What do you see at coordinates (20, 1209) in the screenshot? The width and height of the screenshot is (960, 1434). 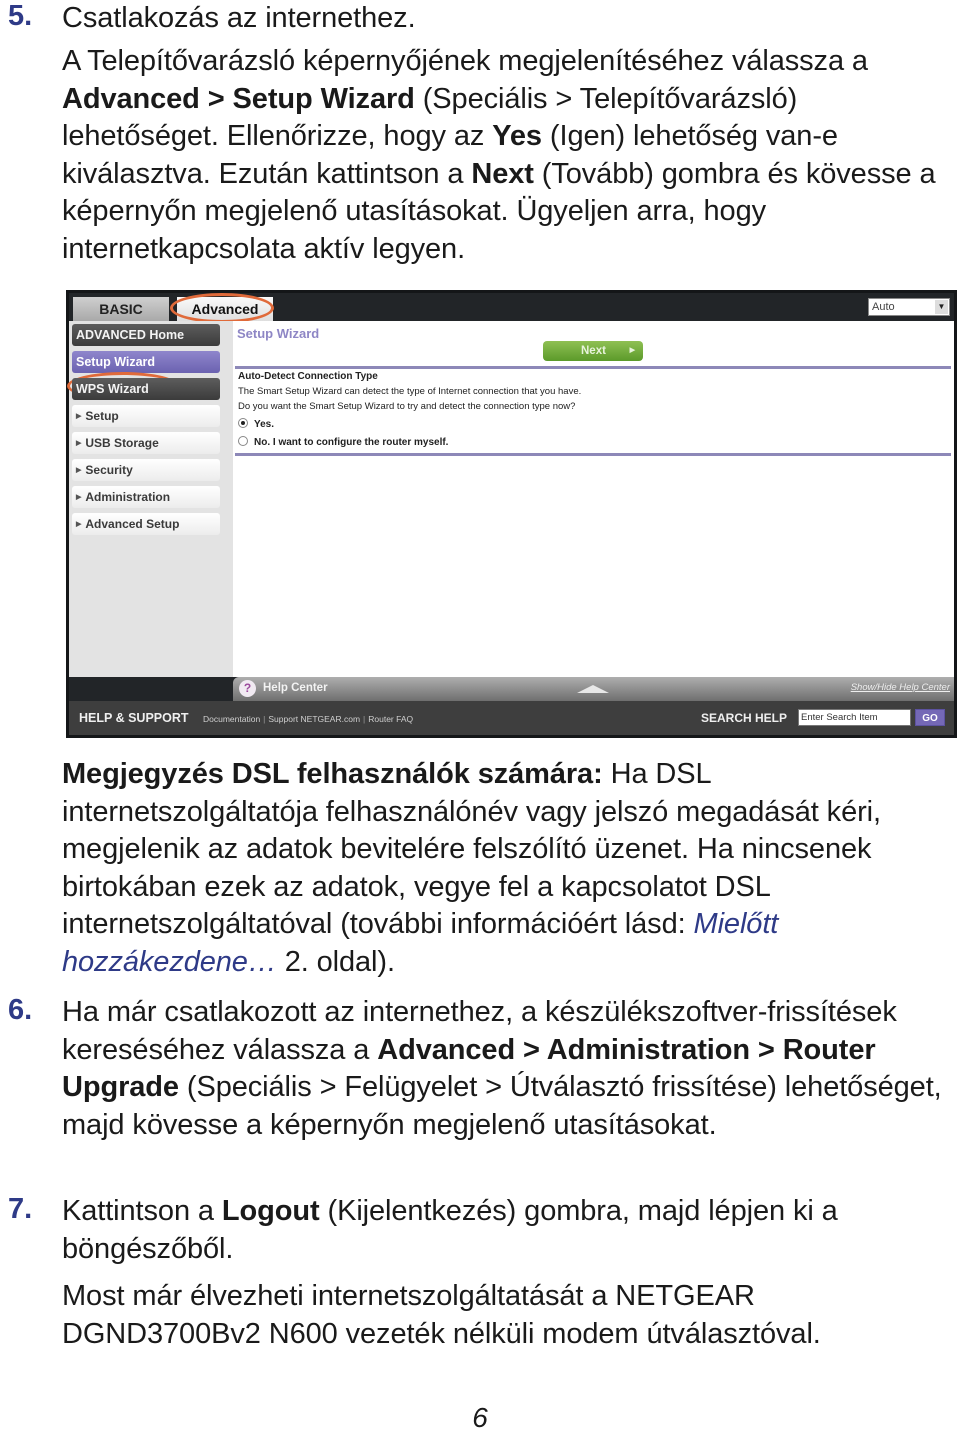 I see `step-number: 7.` at bounding box center [20, 1209].